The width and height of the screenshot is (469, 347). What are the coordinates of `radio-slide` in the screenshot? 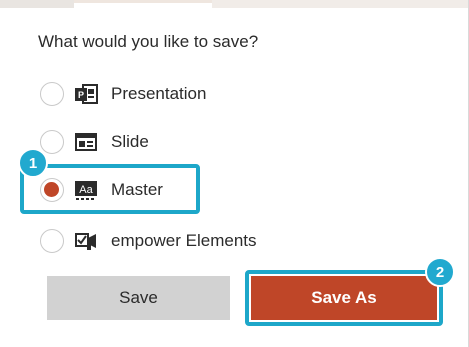 It's located at (52, 142).